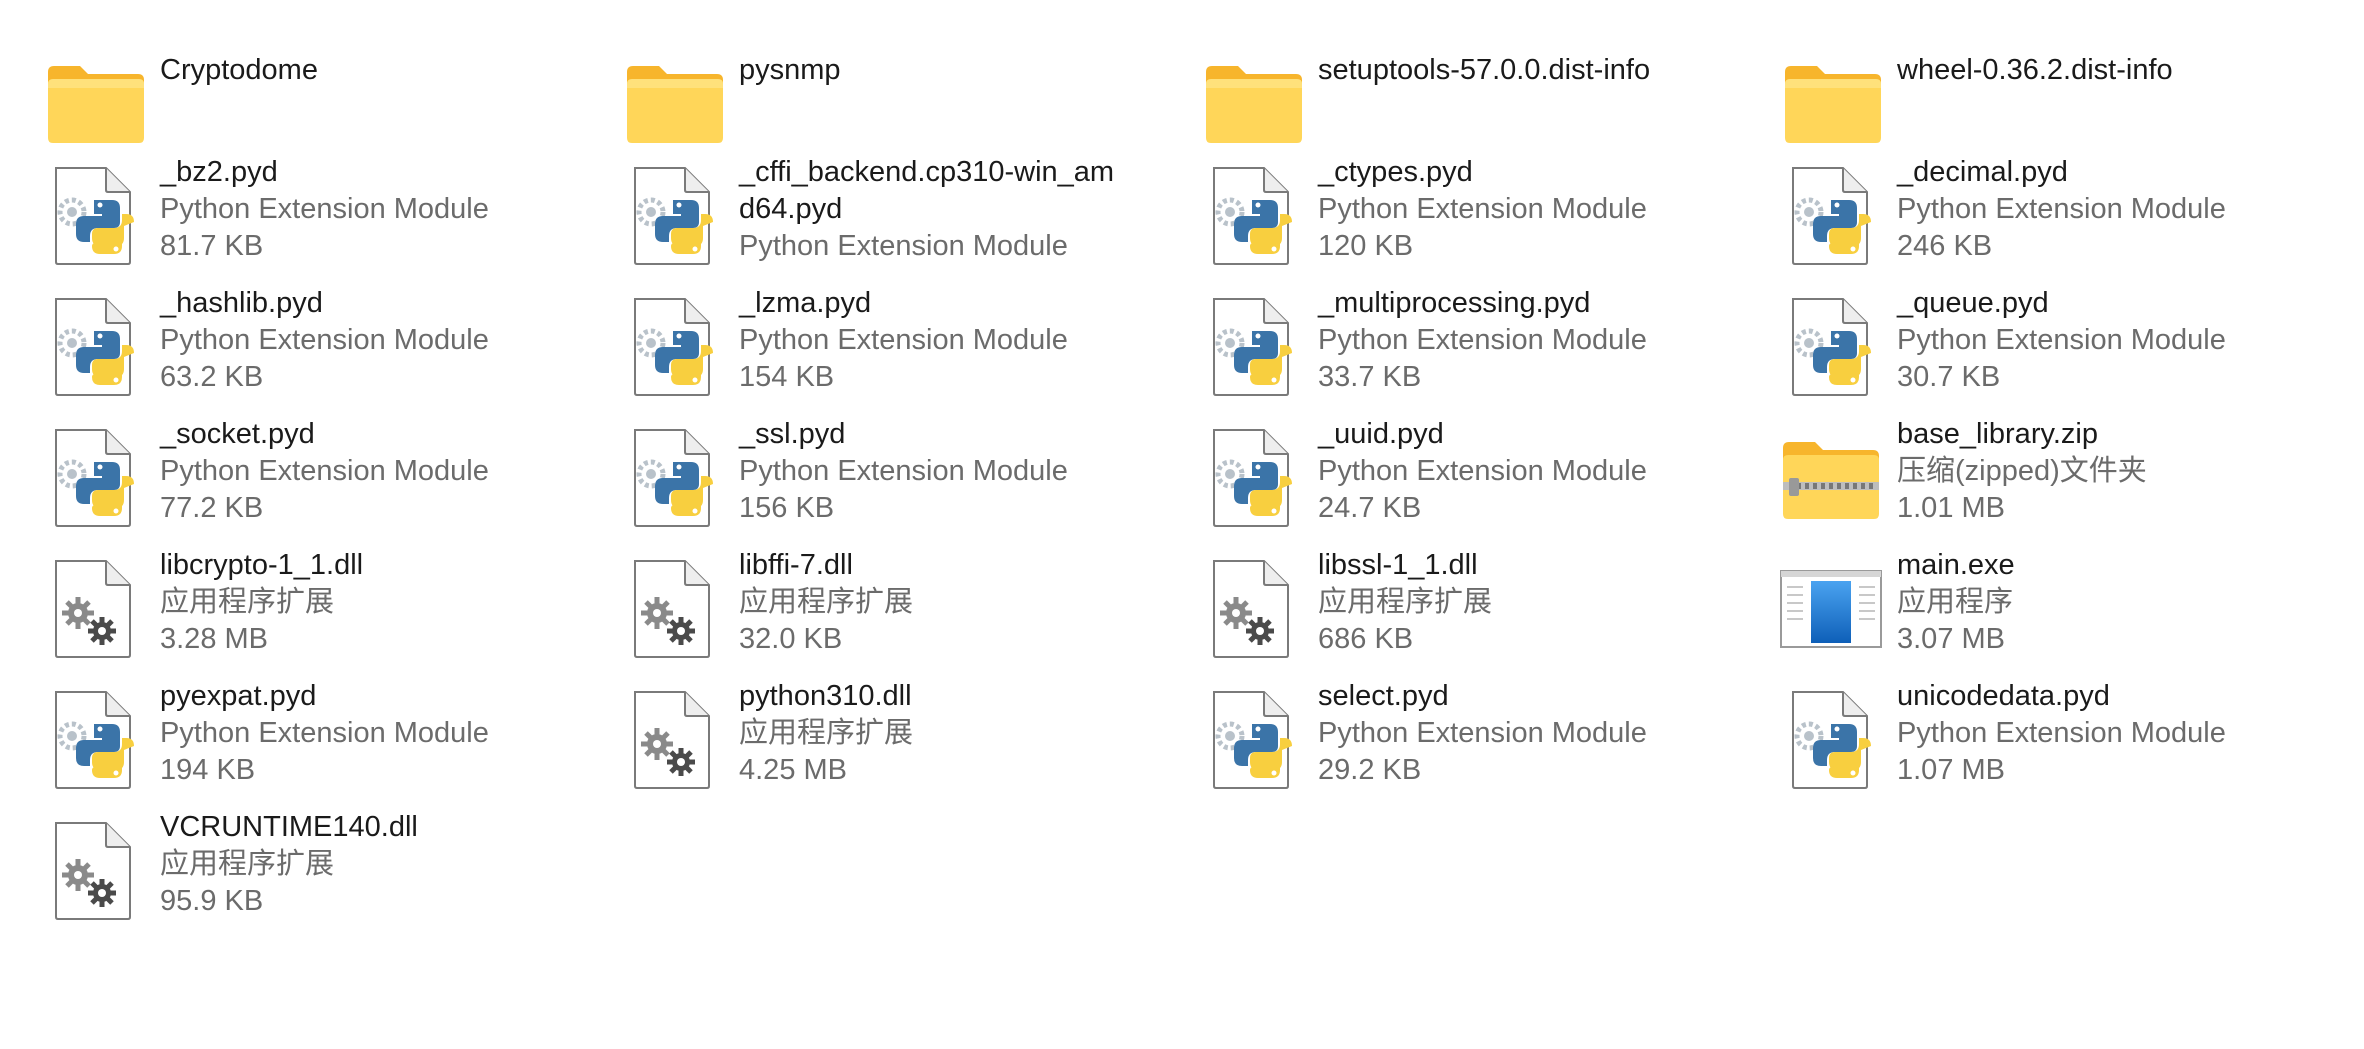 The image size is (2364, 1049). I want to click on file-name: _cffi_backend.cp310-win_amd64.pyd, so click(927, 190).